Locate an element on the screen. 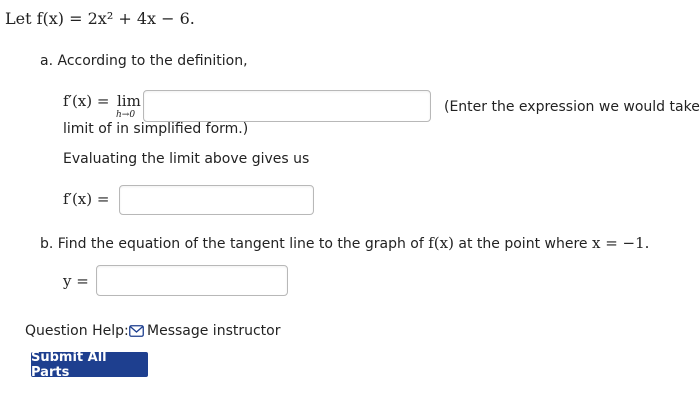 This screenshot has width=700, height=408. limit-subscript: h→0 is located at coordinates (126, 115).